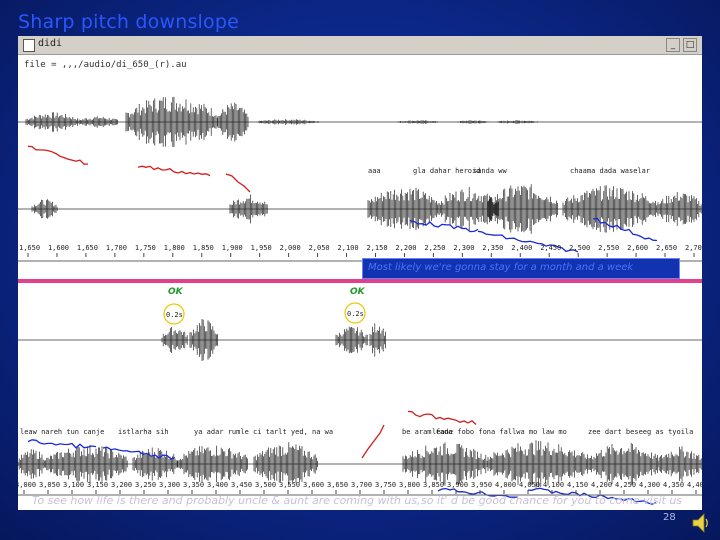  Describe the element at coordinates (143, 432) in the screenshot. I see `bottom-word-label: istlarha sih` at that location.